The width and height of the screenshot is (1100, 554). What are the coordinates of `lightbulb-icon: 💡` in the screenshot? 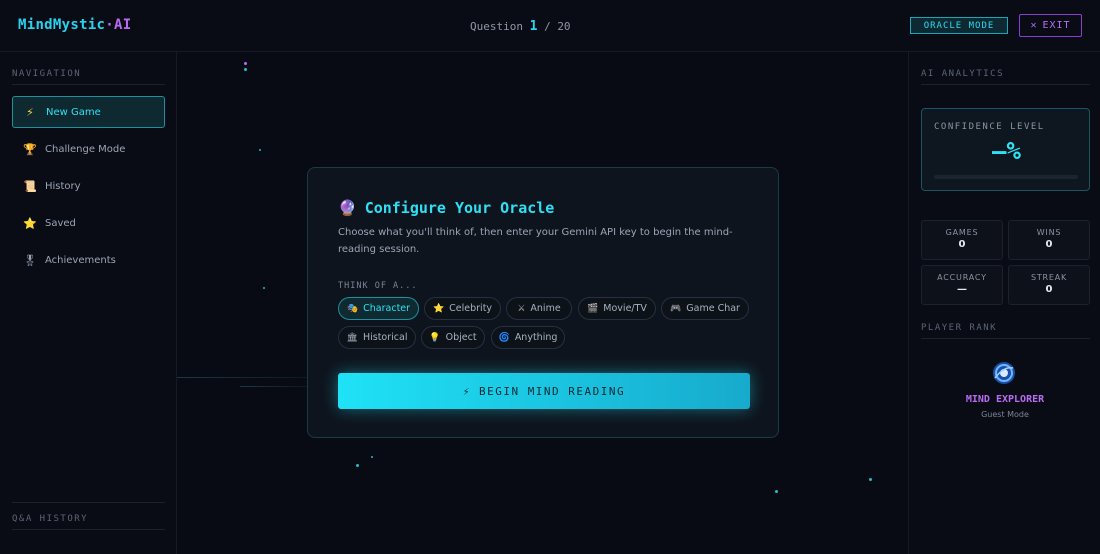 It's located at (435, 337).